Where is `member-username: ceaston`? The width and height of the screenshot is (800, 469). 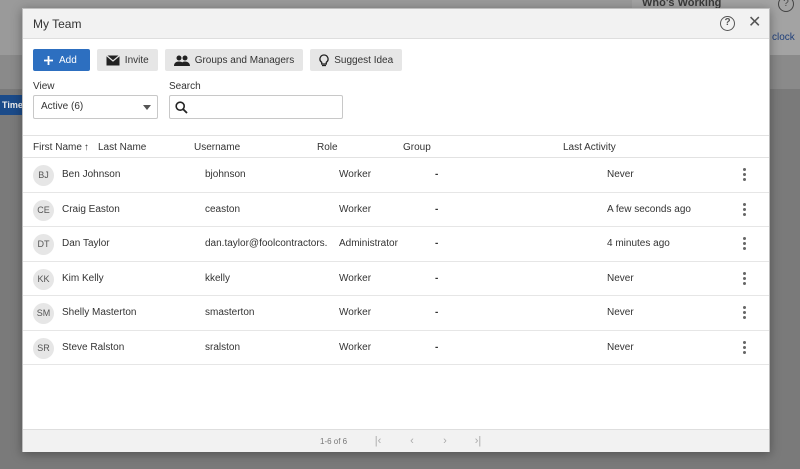
member-username: ceaston is located at coordinates (223, 209).